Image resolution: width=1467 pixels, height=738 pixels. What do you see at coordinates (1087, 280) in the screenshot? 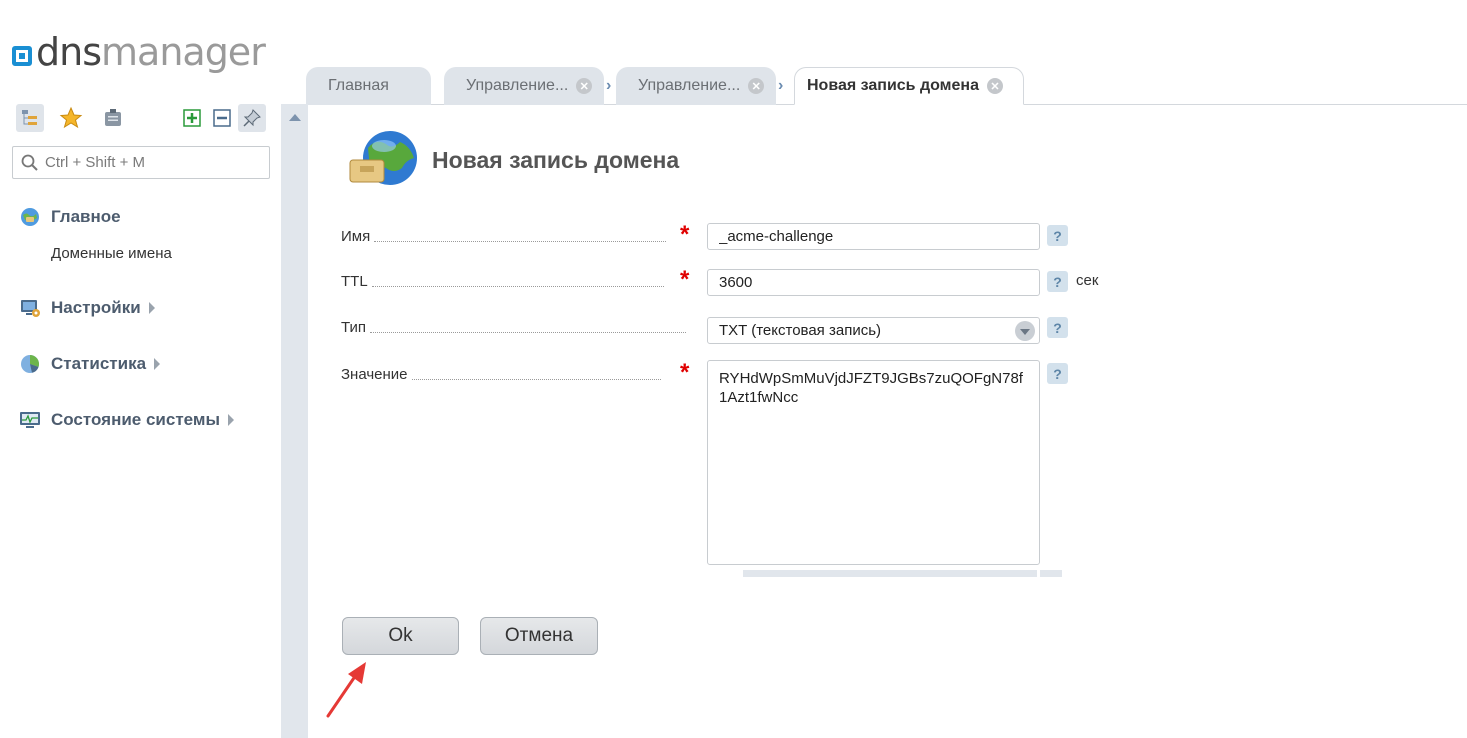
I see `ttl-unit: сек` at bounding box center [1087, 280].